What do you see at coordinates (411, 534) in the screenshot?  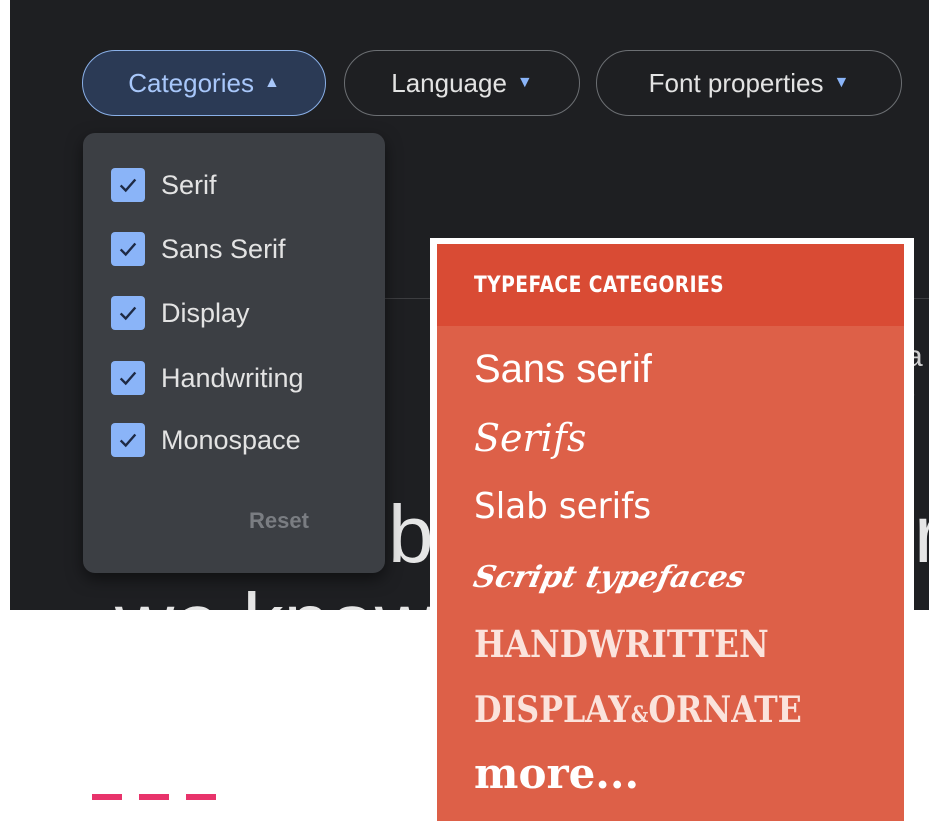 I see `background-preview-text: b` at bounding box center [411, 534].